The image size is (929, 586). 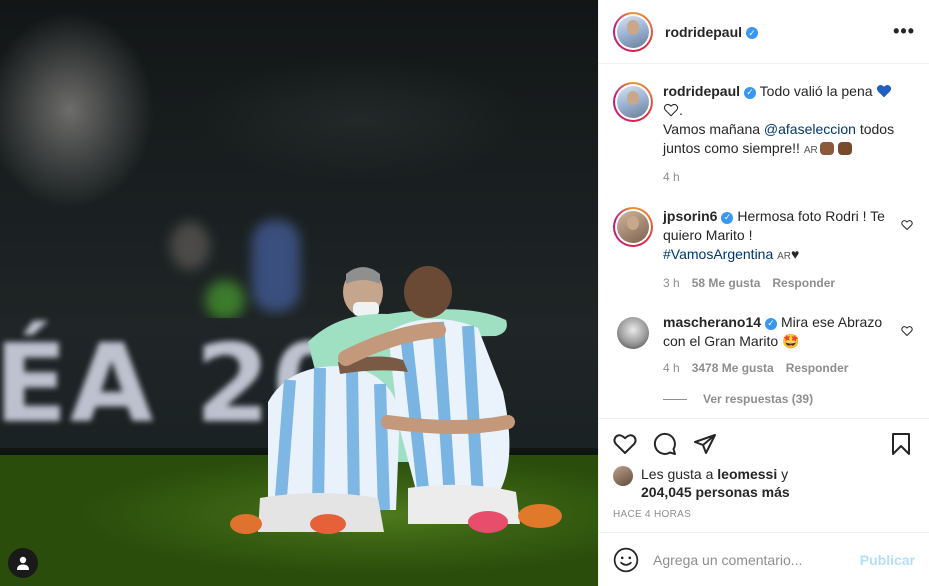 What do you see at coordinates (712, 129) in the screenshot?
I see `caption-line2-a: Vamos mañana` at bounding box center [712, 129].